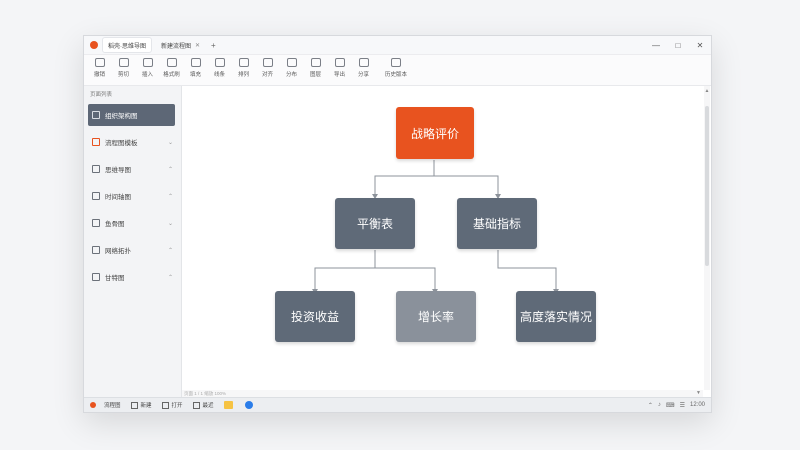 Image resolution: width=800 pixels, height=450 pixels. Describe the element at coordinates (176, 46) in the screenshot. I see `tab-label: 新建流程图` at that location.